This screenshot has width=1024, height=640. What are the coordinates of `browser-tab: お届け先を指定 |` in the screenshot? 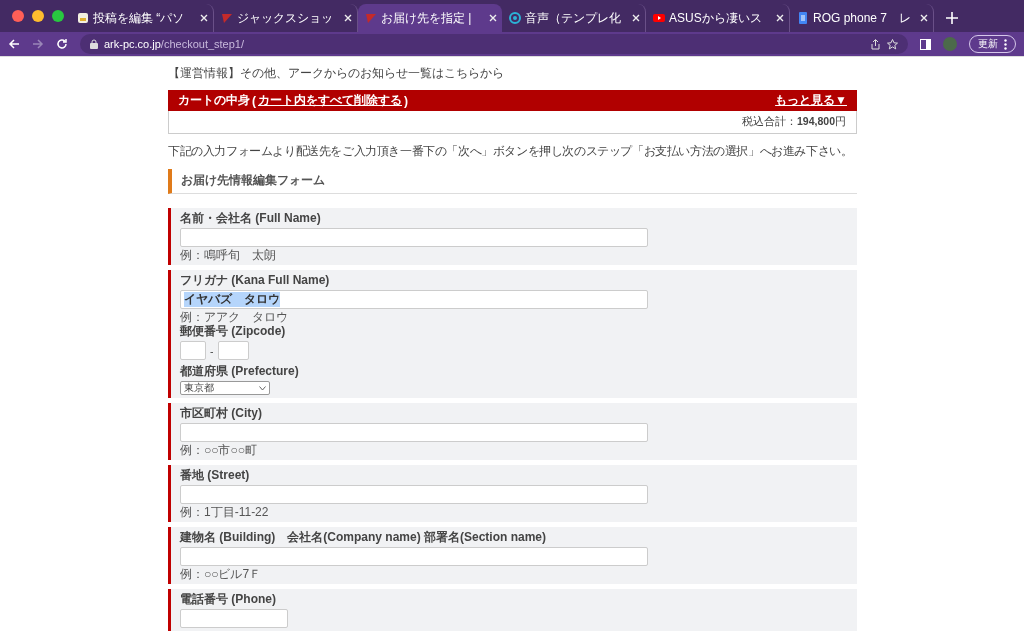 It's located at (430, 18).